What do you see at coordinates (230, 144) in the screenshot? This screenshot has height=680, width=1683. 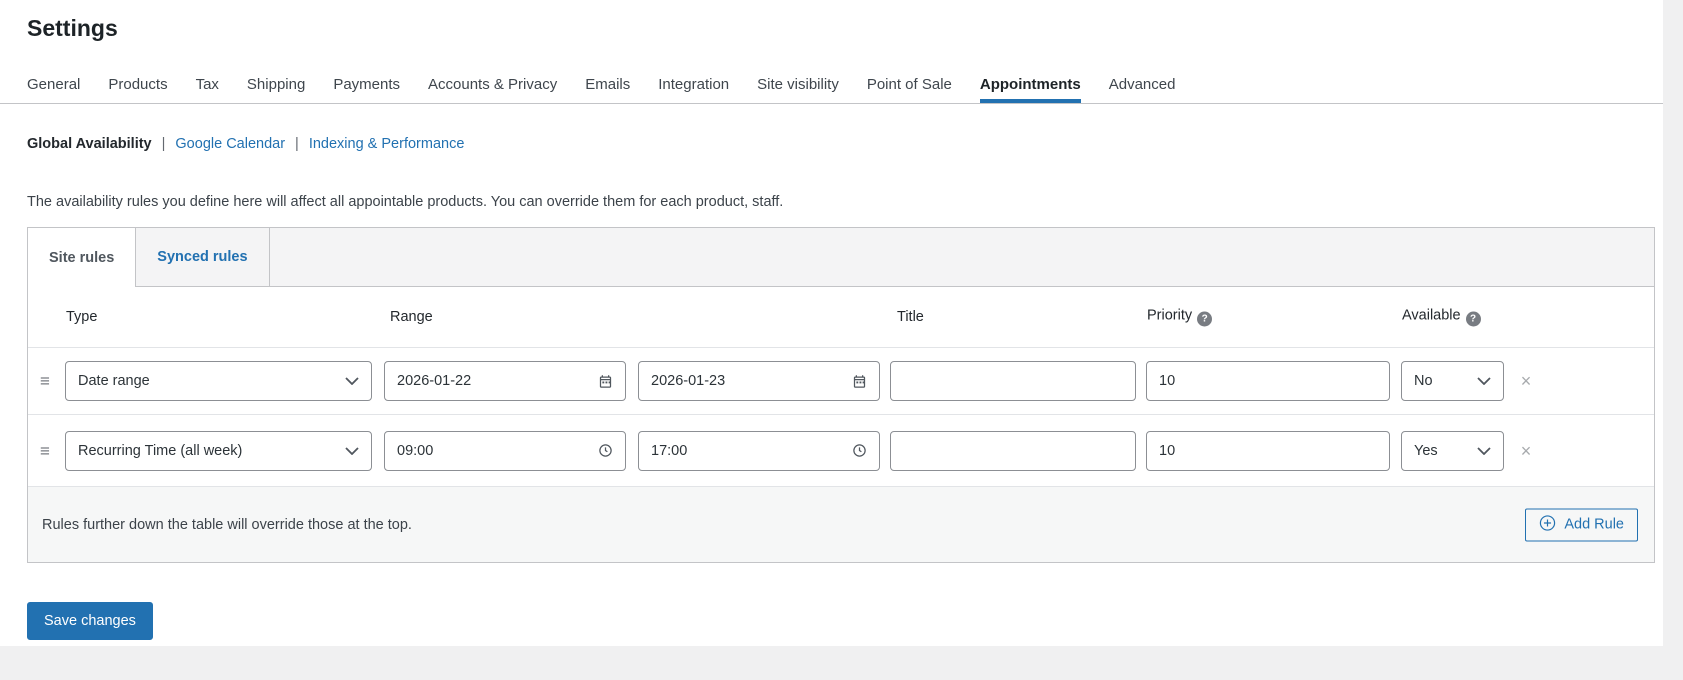 I see `subnav-google-calendar: Google Calendar` at bounding box center [230, 144].